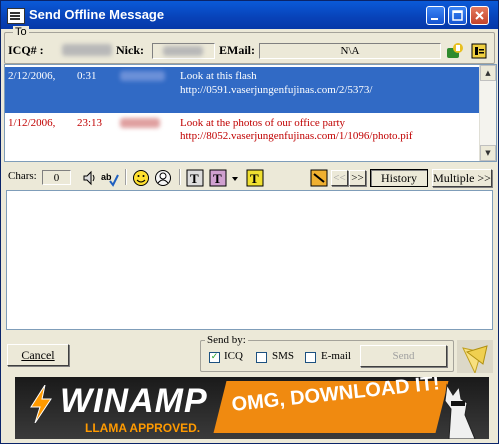 Image resolution: width=499 pixels, height=444 pixels. I want to click on close-button, so click(479, 15).